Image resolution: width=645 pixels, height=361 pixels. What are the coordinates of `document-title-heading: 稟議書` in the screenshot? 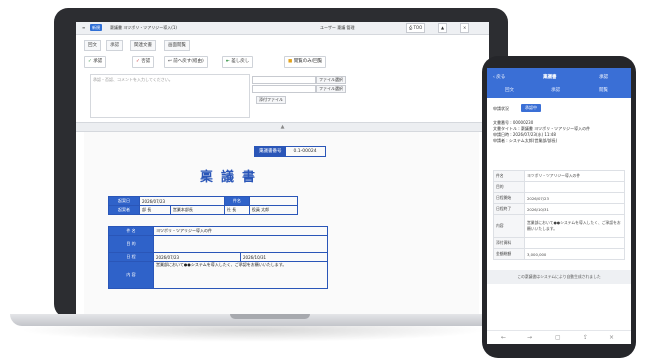 It's located at (232, 177).